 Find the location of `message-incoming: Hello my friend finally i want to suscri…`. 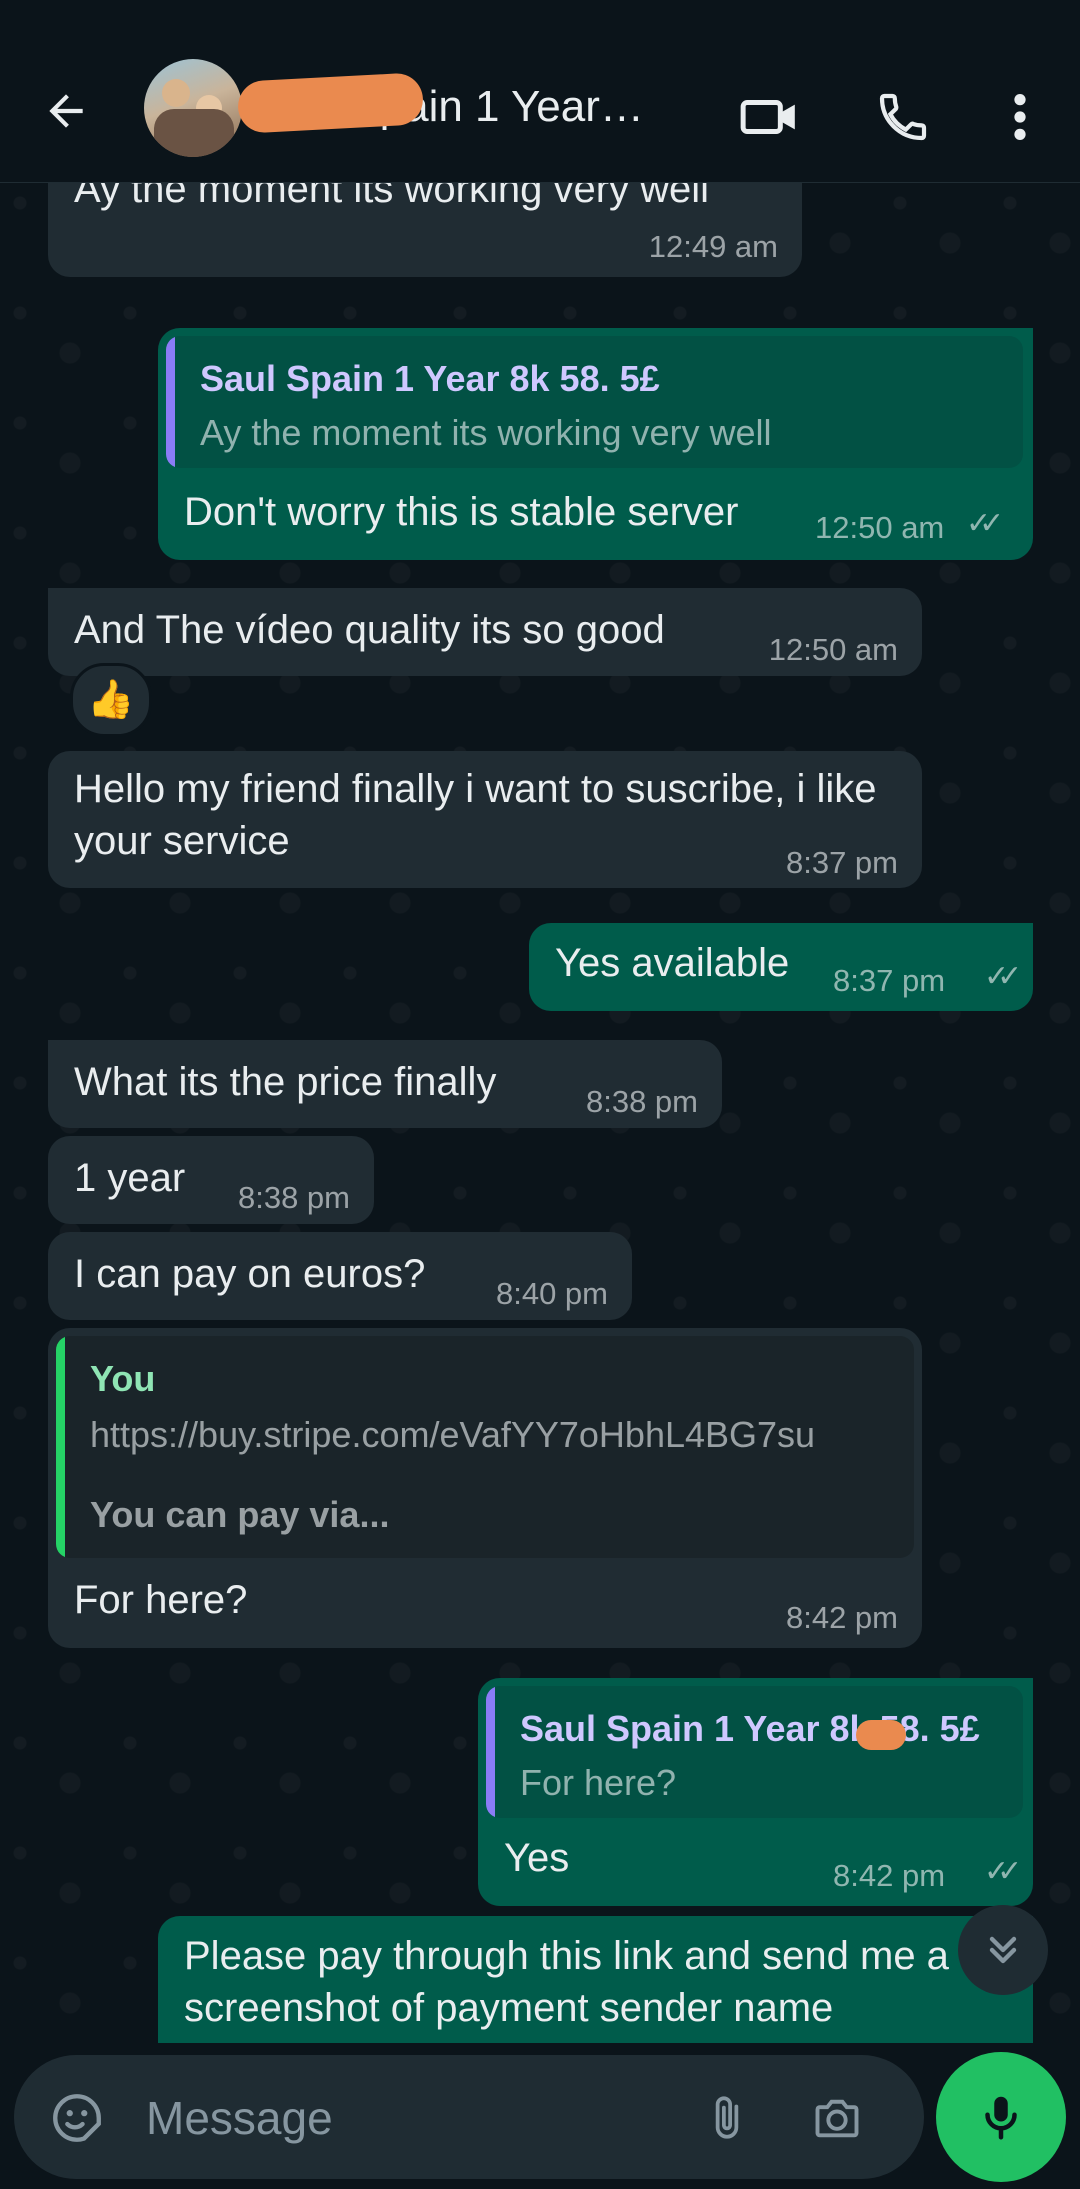

message-incoming: Hello my friend finally i want to suscri… is located at coordinates (485, 819).